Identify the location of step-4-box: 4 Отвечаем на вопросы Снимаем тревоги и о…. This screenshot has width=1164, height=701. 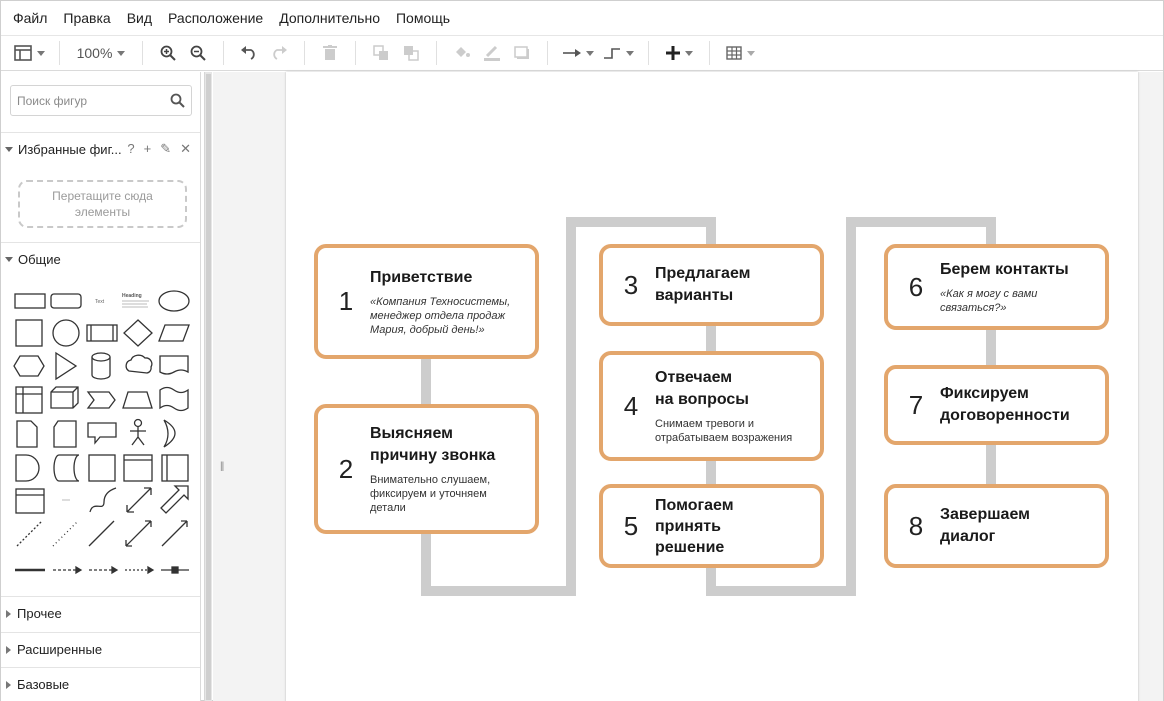
(711, 406).